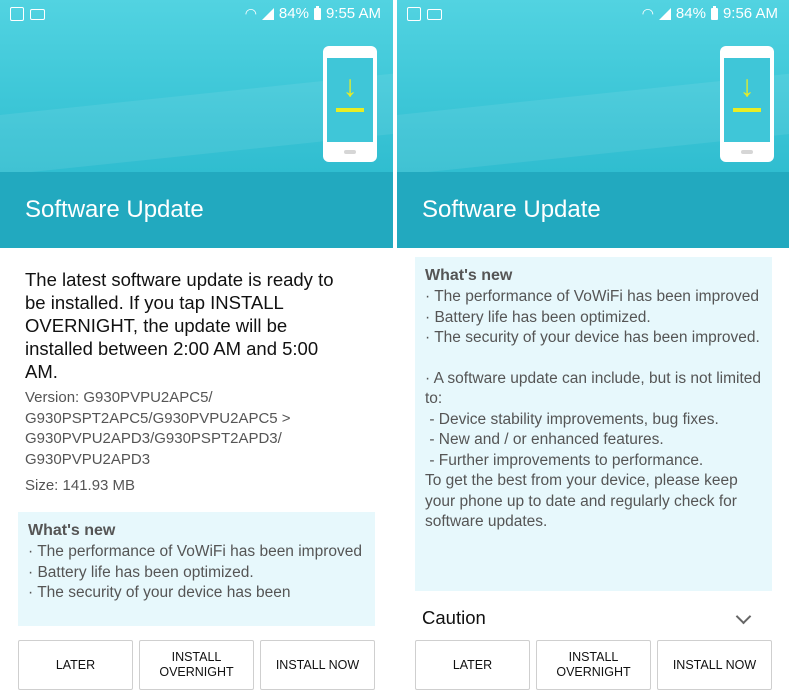 The image size is (789, 700). What do you see at coordinates (196, 14) in the screenshot?
I see `status-bar: ◠ 84% 9:55 AM` at bounding box center [196, 14].